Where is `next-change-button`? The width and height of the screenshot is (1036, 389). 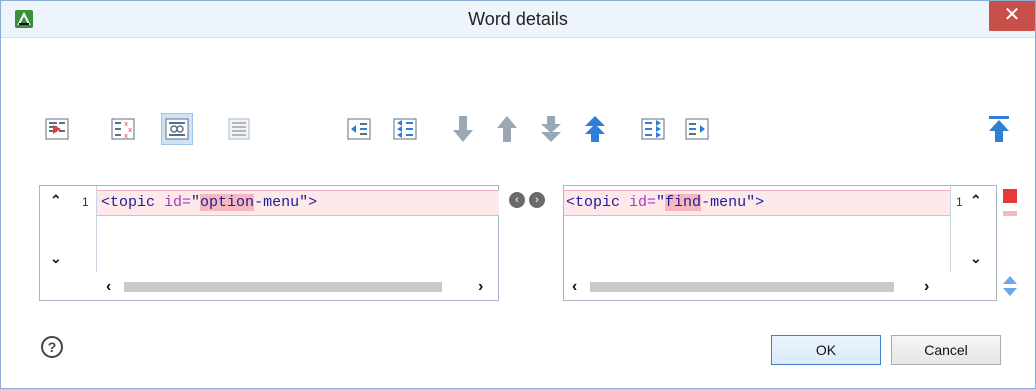 next-change-button is located at coordinates (463, 129).